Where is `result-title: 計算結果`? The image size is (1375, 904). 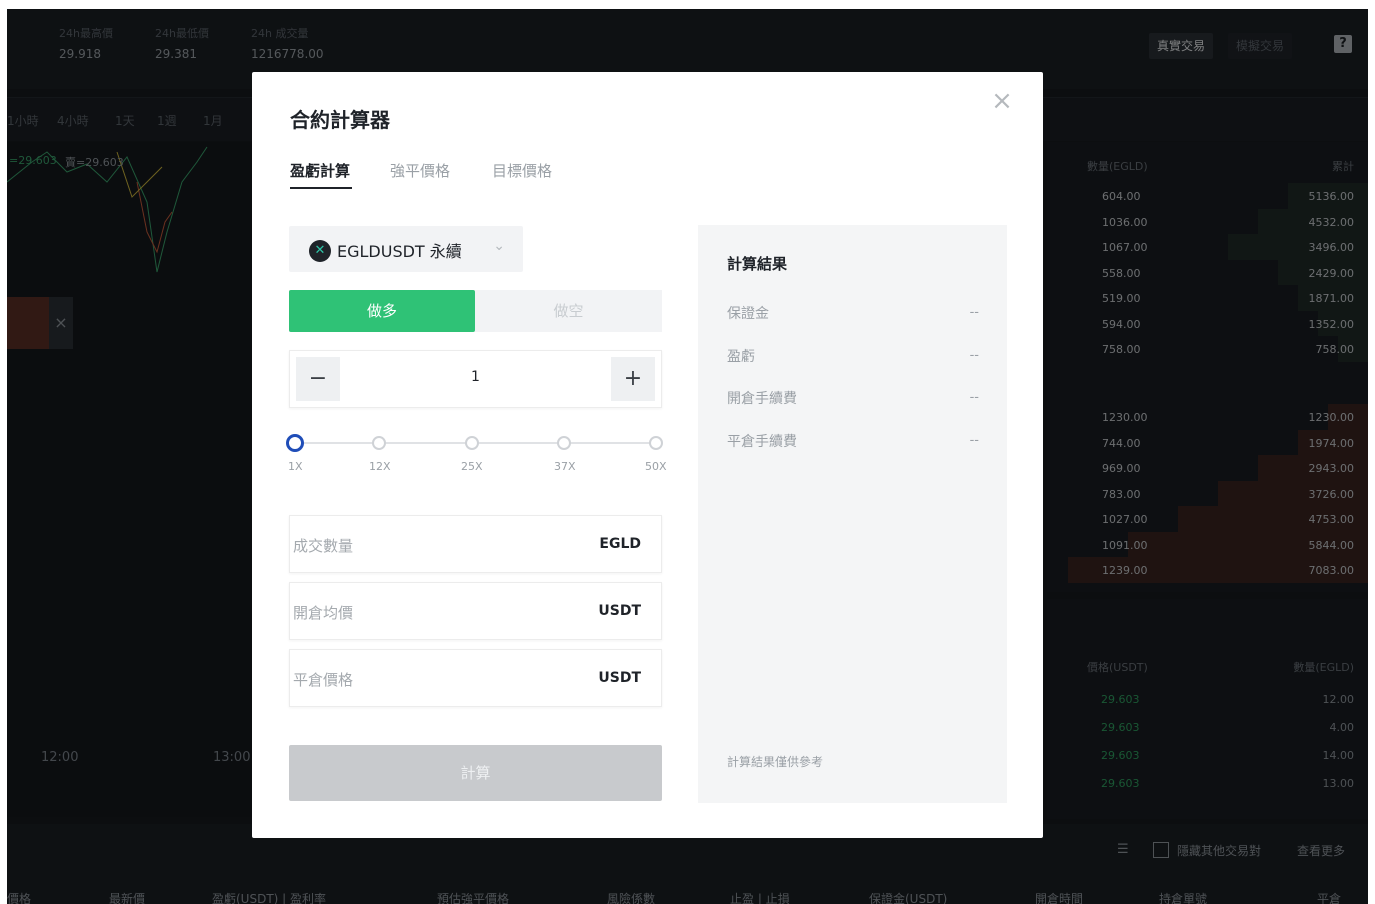
result-title: 計算結果 is located at coordinates (757, 264).